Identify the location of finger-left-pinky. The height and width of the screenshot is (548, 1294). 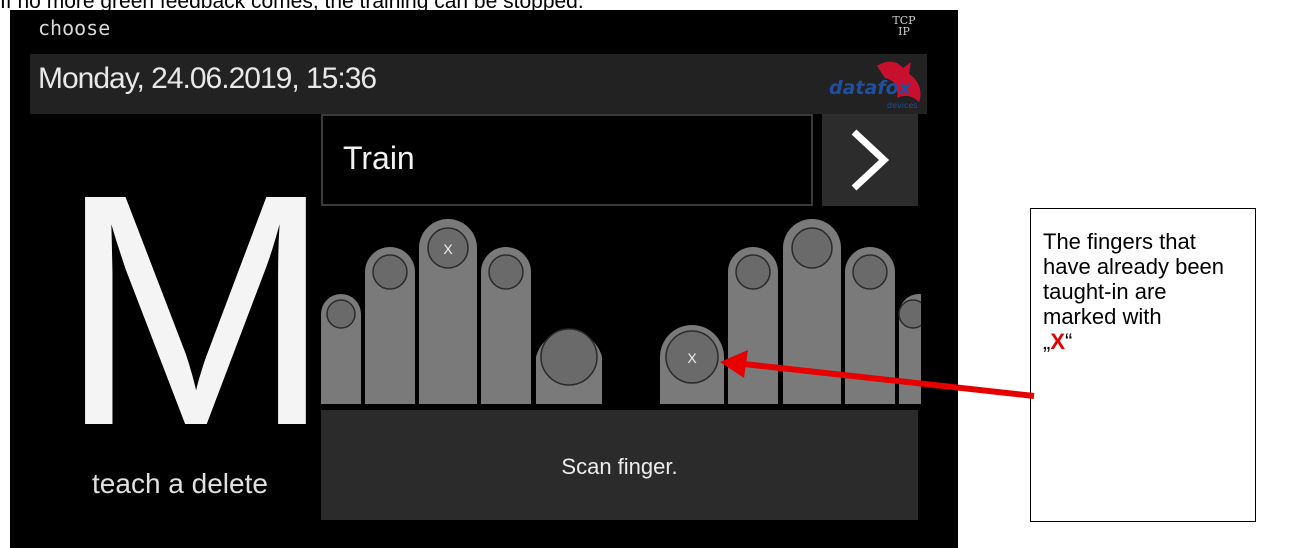
(341, 349).